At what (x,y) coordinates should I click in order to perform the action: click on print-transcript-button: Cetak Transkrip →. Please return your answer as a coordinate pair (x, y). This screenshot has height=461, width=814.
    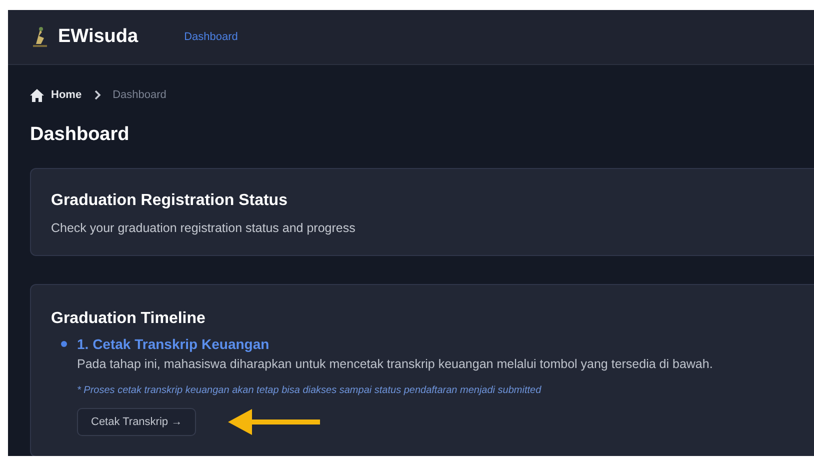
    Looking at the image, I should click on (136, 422).